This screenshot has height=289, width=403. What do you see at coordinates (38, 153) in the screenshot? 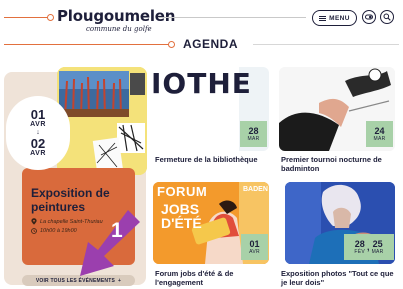
I see `end-month: AVR` at bounding box center [38, 153].